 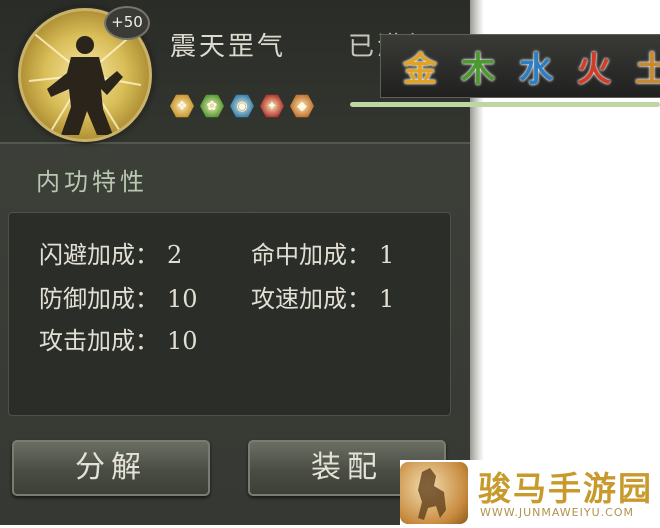 I want to click on horse-logo-icon, so click(x=434, y=493).